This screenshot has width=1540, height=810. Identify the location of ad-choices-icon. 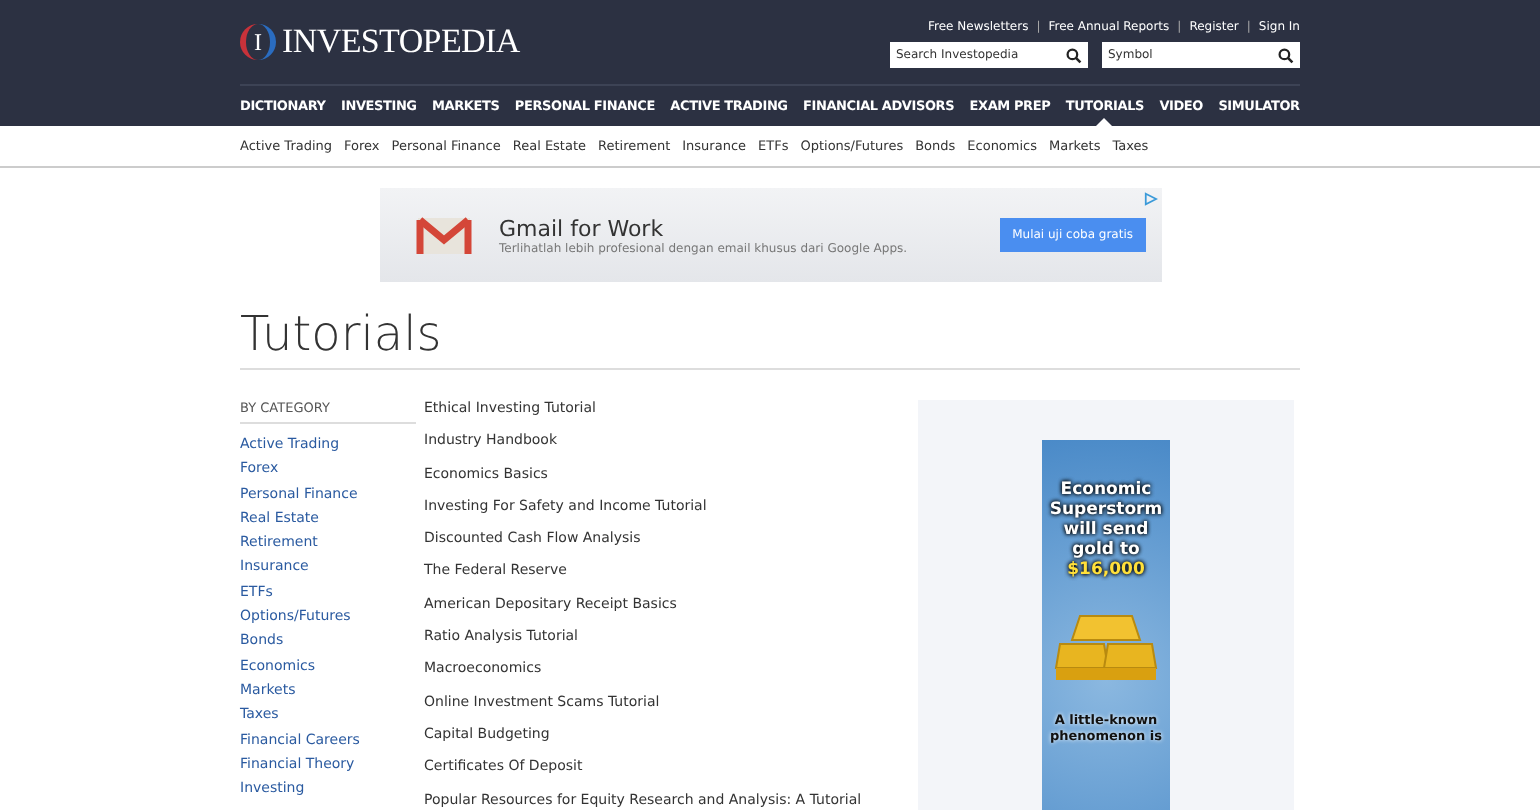
(1150, 199).